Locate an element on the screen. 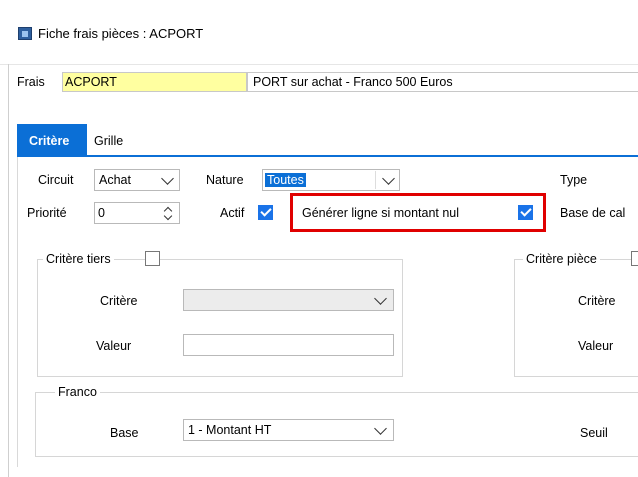 The width and height of the screenshot is (638, 477). critere-piece-valeur-label: Valeur is located at coordinates (596, 346).